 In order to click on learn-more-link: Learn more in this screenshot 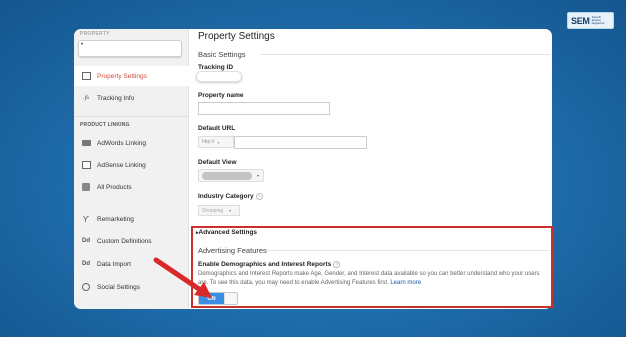, I will do `click(405, 283)`.